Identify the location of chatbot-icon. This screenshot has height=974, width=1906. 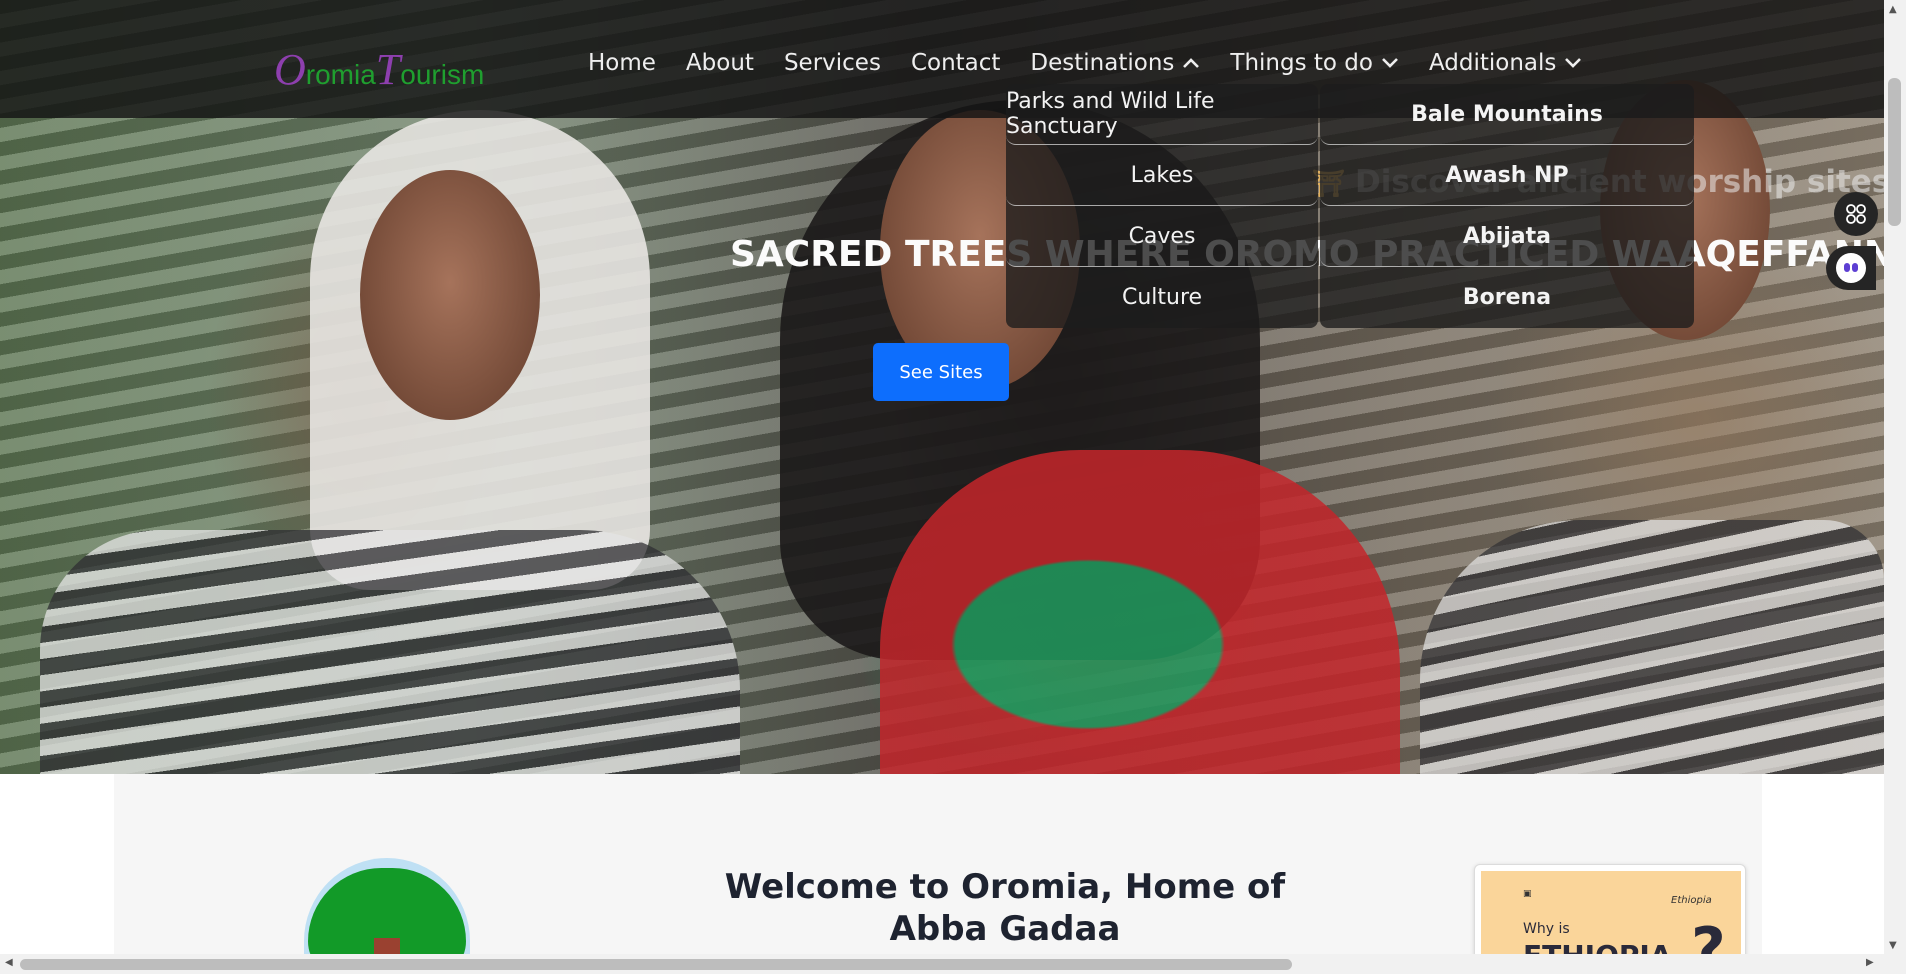
(1851, 268).